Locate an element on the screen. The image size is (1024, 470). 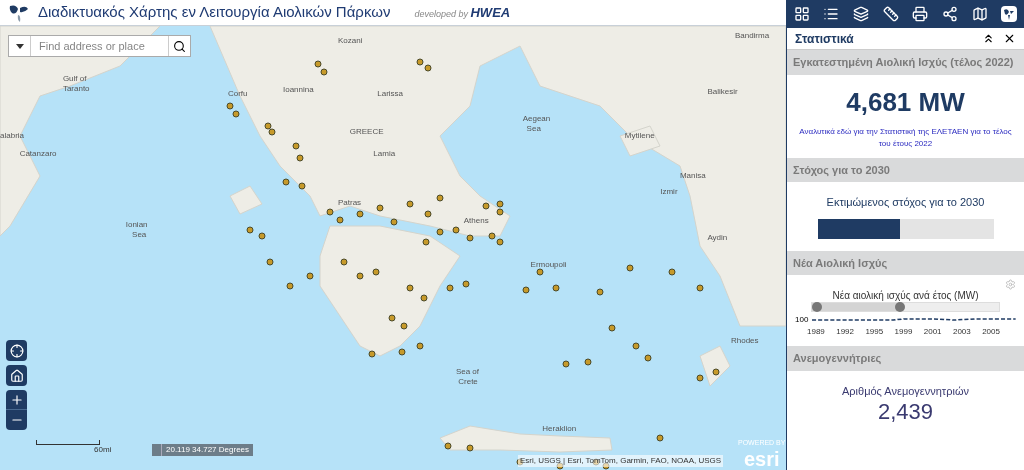
map-place-label: Mytilene is located at coordinates (639, 136).